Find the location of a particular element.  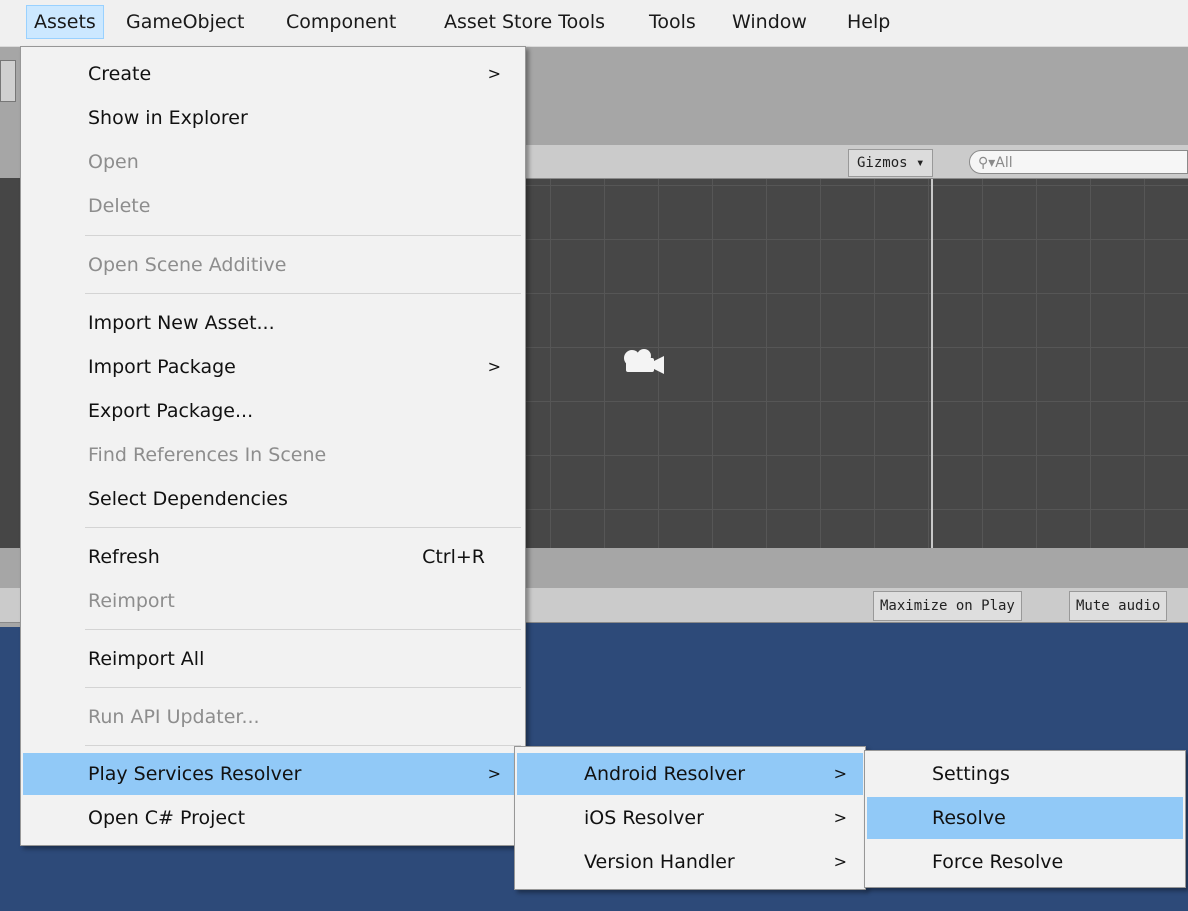

menu-tools: Tools is located at coordinates (672, 22).